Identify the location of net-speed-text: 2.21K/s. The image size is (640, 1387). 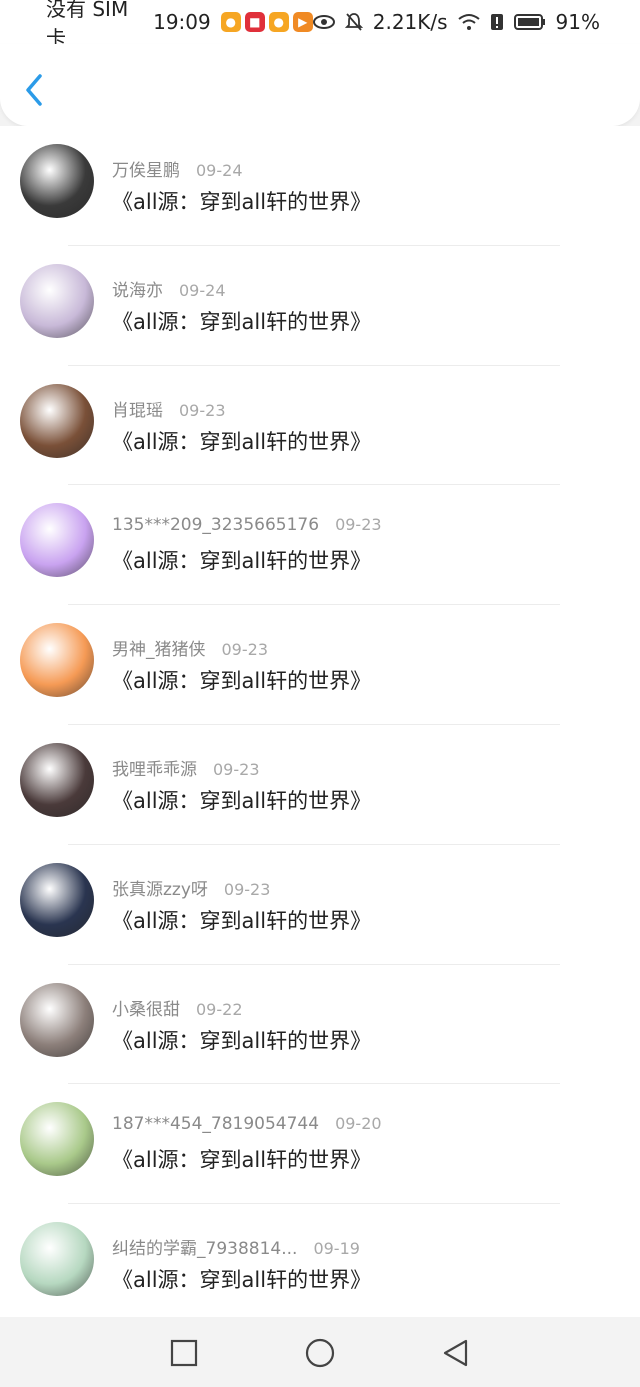
(410, 22).